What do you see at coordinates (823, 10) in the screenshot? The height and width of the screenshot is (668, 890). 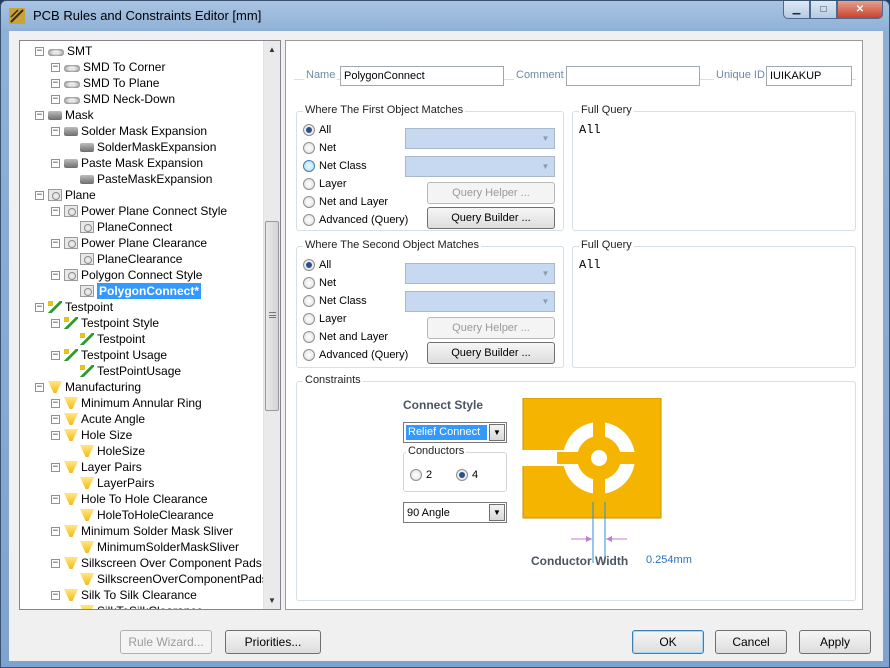 I see `maximize-button: □` at bounding box center [823, 10].